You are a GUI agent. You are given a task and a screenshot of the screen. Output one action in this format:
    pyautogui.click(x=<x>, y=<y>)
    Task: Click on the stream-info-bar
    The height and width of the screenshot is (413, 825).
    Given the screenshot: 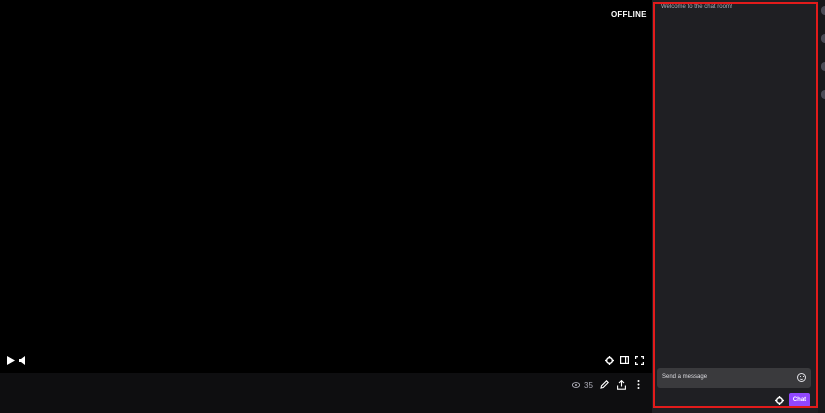 What is the action you would take?
    pyautogui.click(x=326, y=393)
    